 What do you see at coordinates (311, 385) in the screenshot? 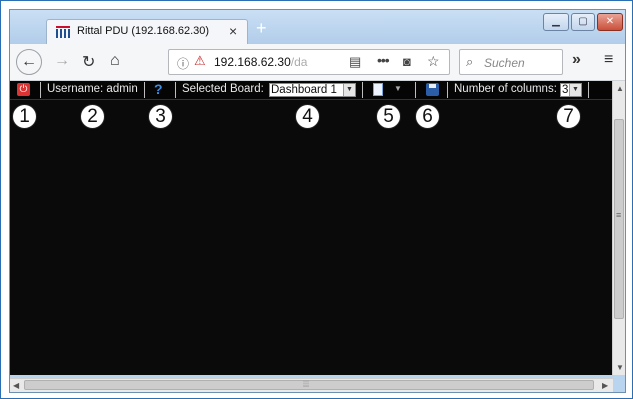
I see `horizontal-scrollbar: ◀ ⦙⦙⦙ ▶` at bounding box center [311, 385].